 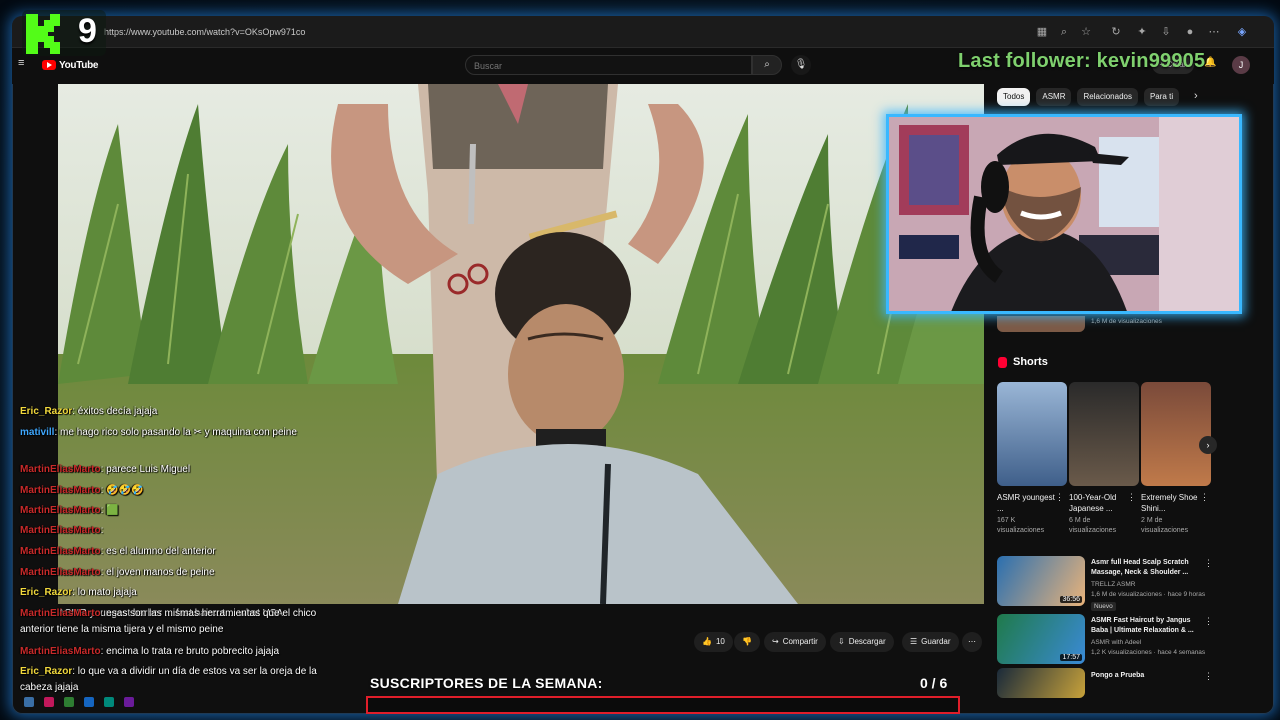 What do you see at coordinates (862, 642) in the screenshot?
I see `download-button: ⇩ Descargar` at bounding box center [862, 642].